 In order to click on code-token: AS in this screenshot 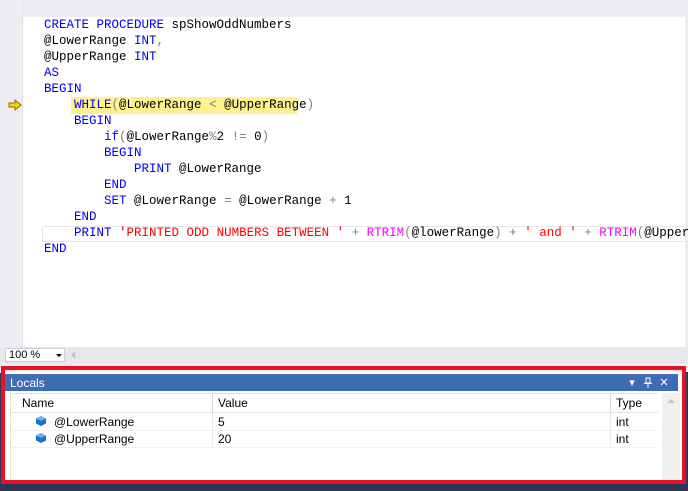, I will do `click(52, 73)`.